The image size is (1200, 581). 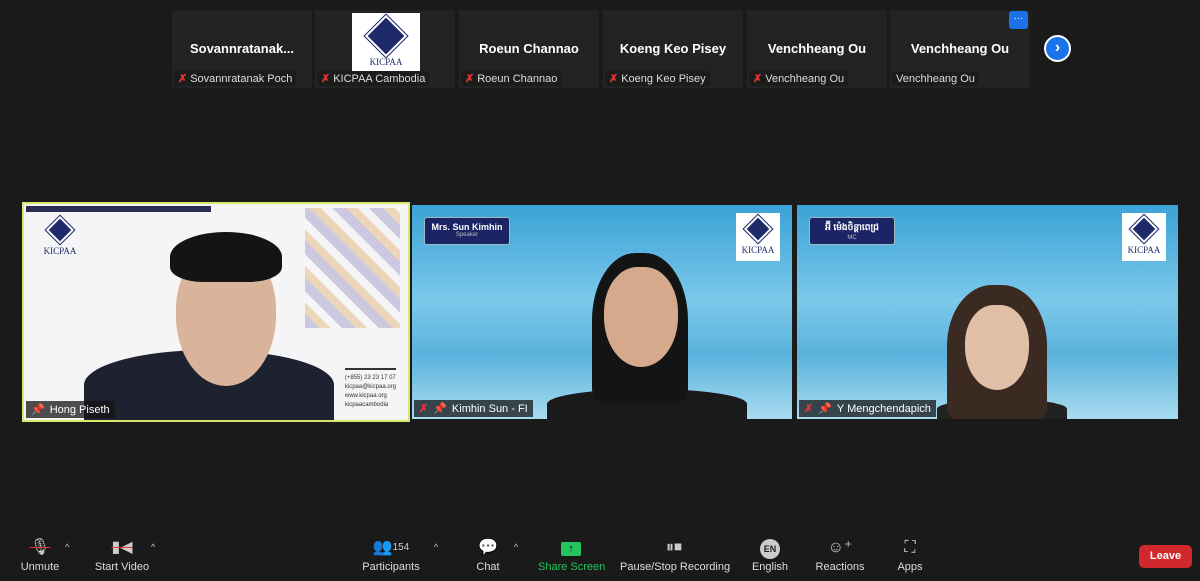 I want to click on participant-name: Hong Piseth, so click(x=79, y=409).